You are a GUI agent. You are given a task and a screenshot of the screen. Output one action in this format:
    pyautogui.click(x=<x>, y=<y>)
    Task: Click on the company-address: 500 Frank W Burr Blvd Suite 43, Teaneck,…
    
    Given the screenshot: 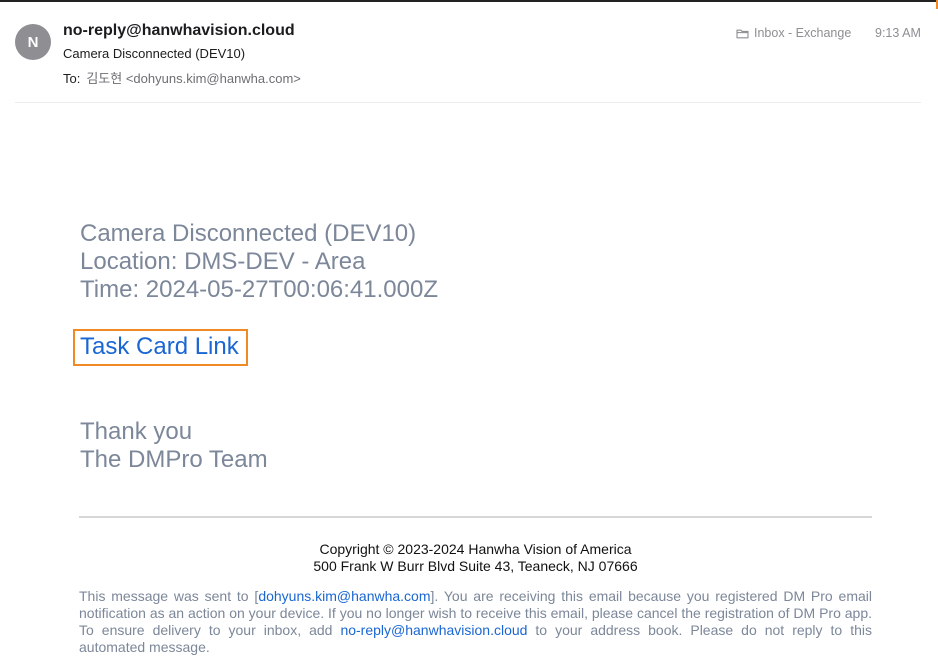 What is the action you would take?
    pyautogui.click(x=475, y=566)
    